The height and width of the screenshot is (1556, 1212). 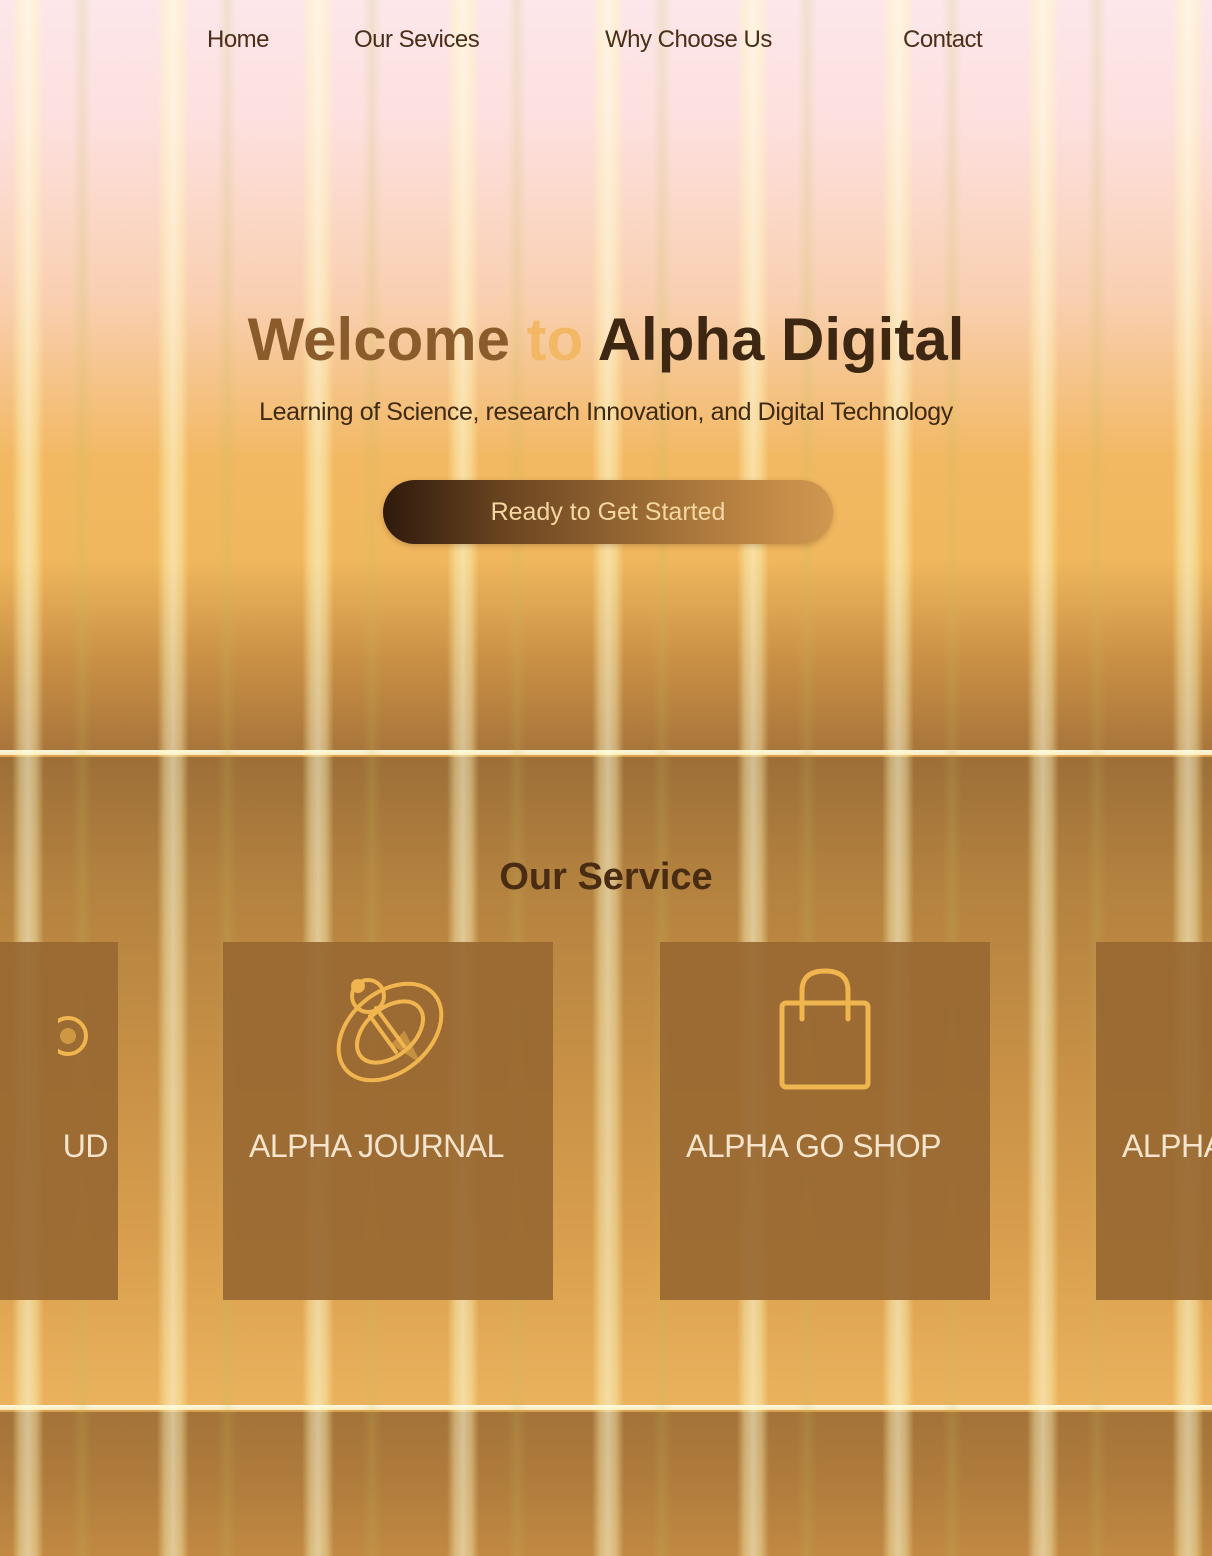 What do you see at coordinates (608, 512) in the screenshot?
I see `get-started-button: Ready to Get Started` at bounding box center [608, 512].